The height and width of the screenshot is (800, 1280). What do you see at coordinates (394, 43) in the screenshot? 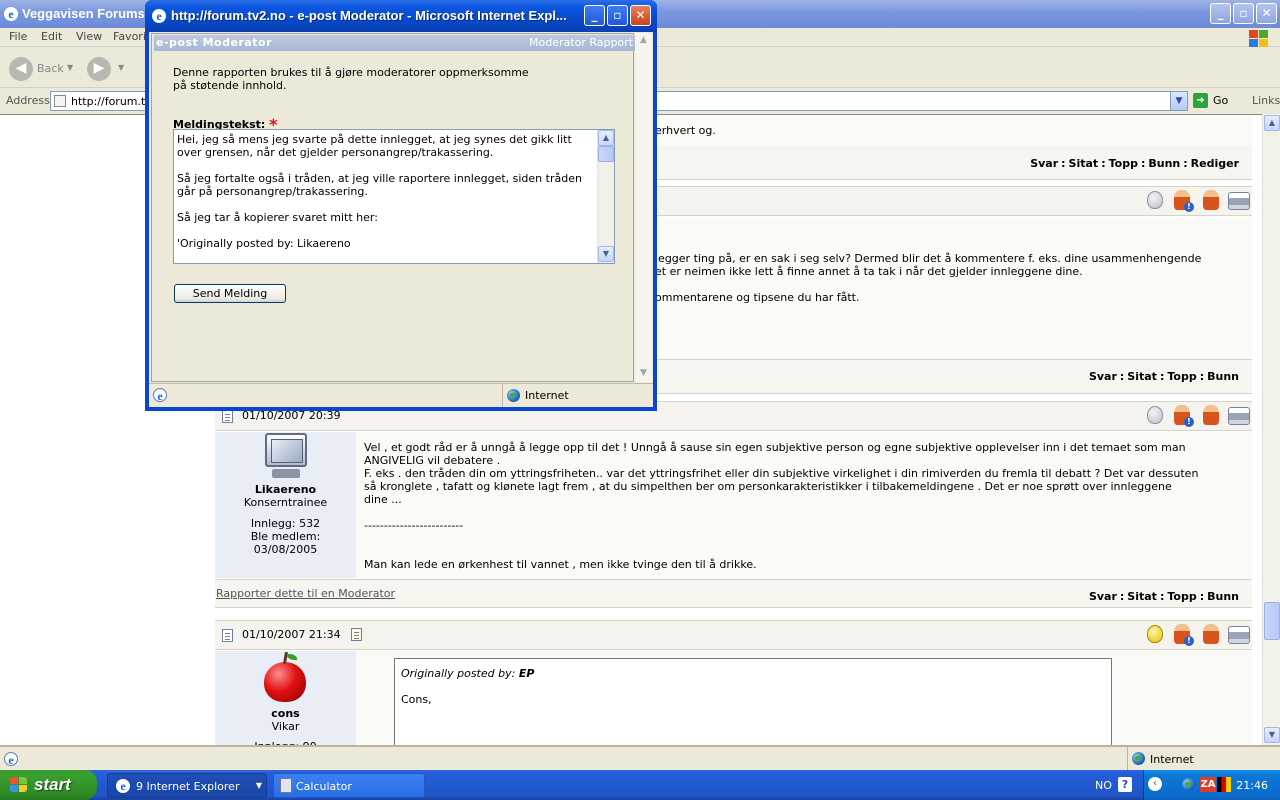
I see `moderator-header: e-post Moderator Moderator Rapport` at bounding box center [394, 43].